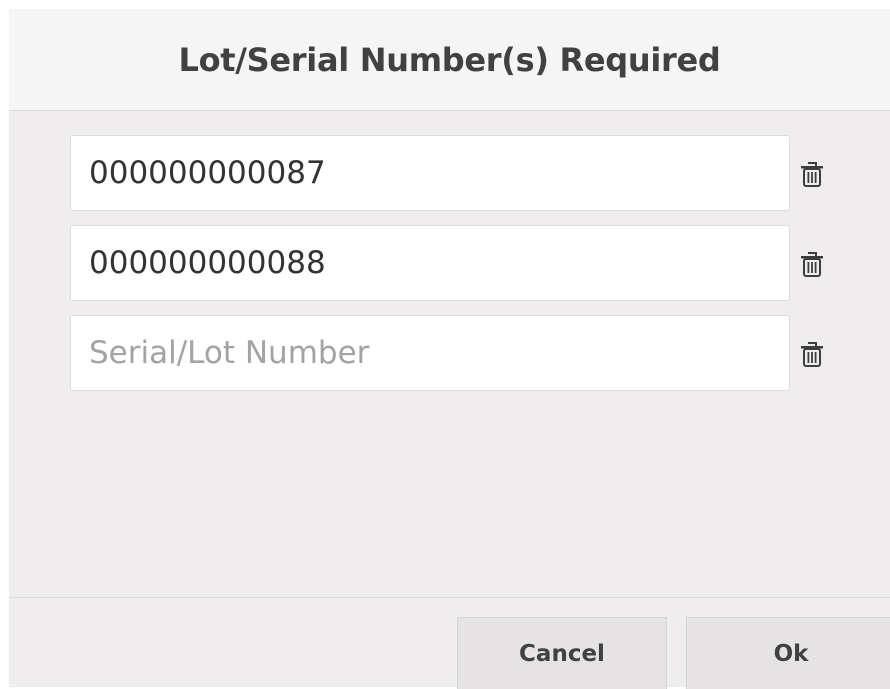  I want to click on dialog-footer: Cancel Ok, so click(449, 643).